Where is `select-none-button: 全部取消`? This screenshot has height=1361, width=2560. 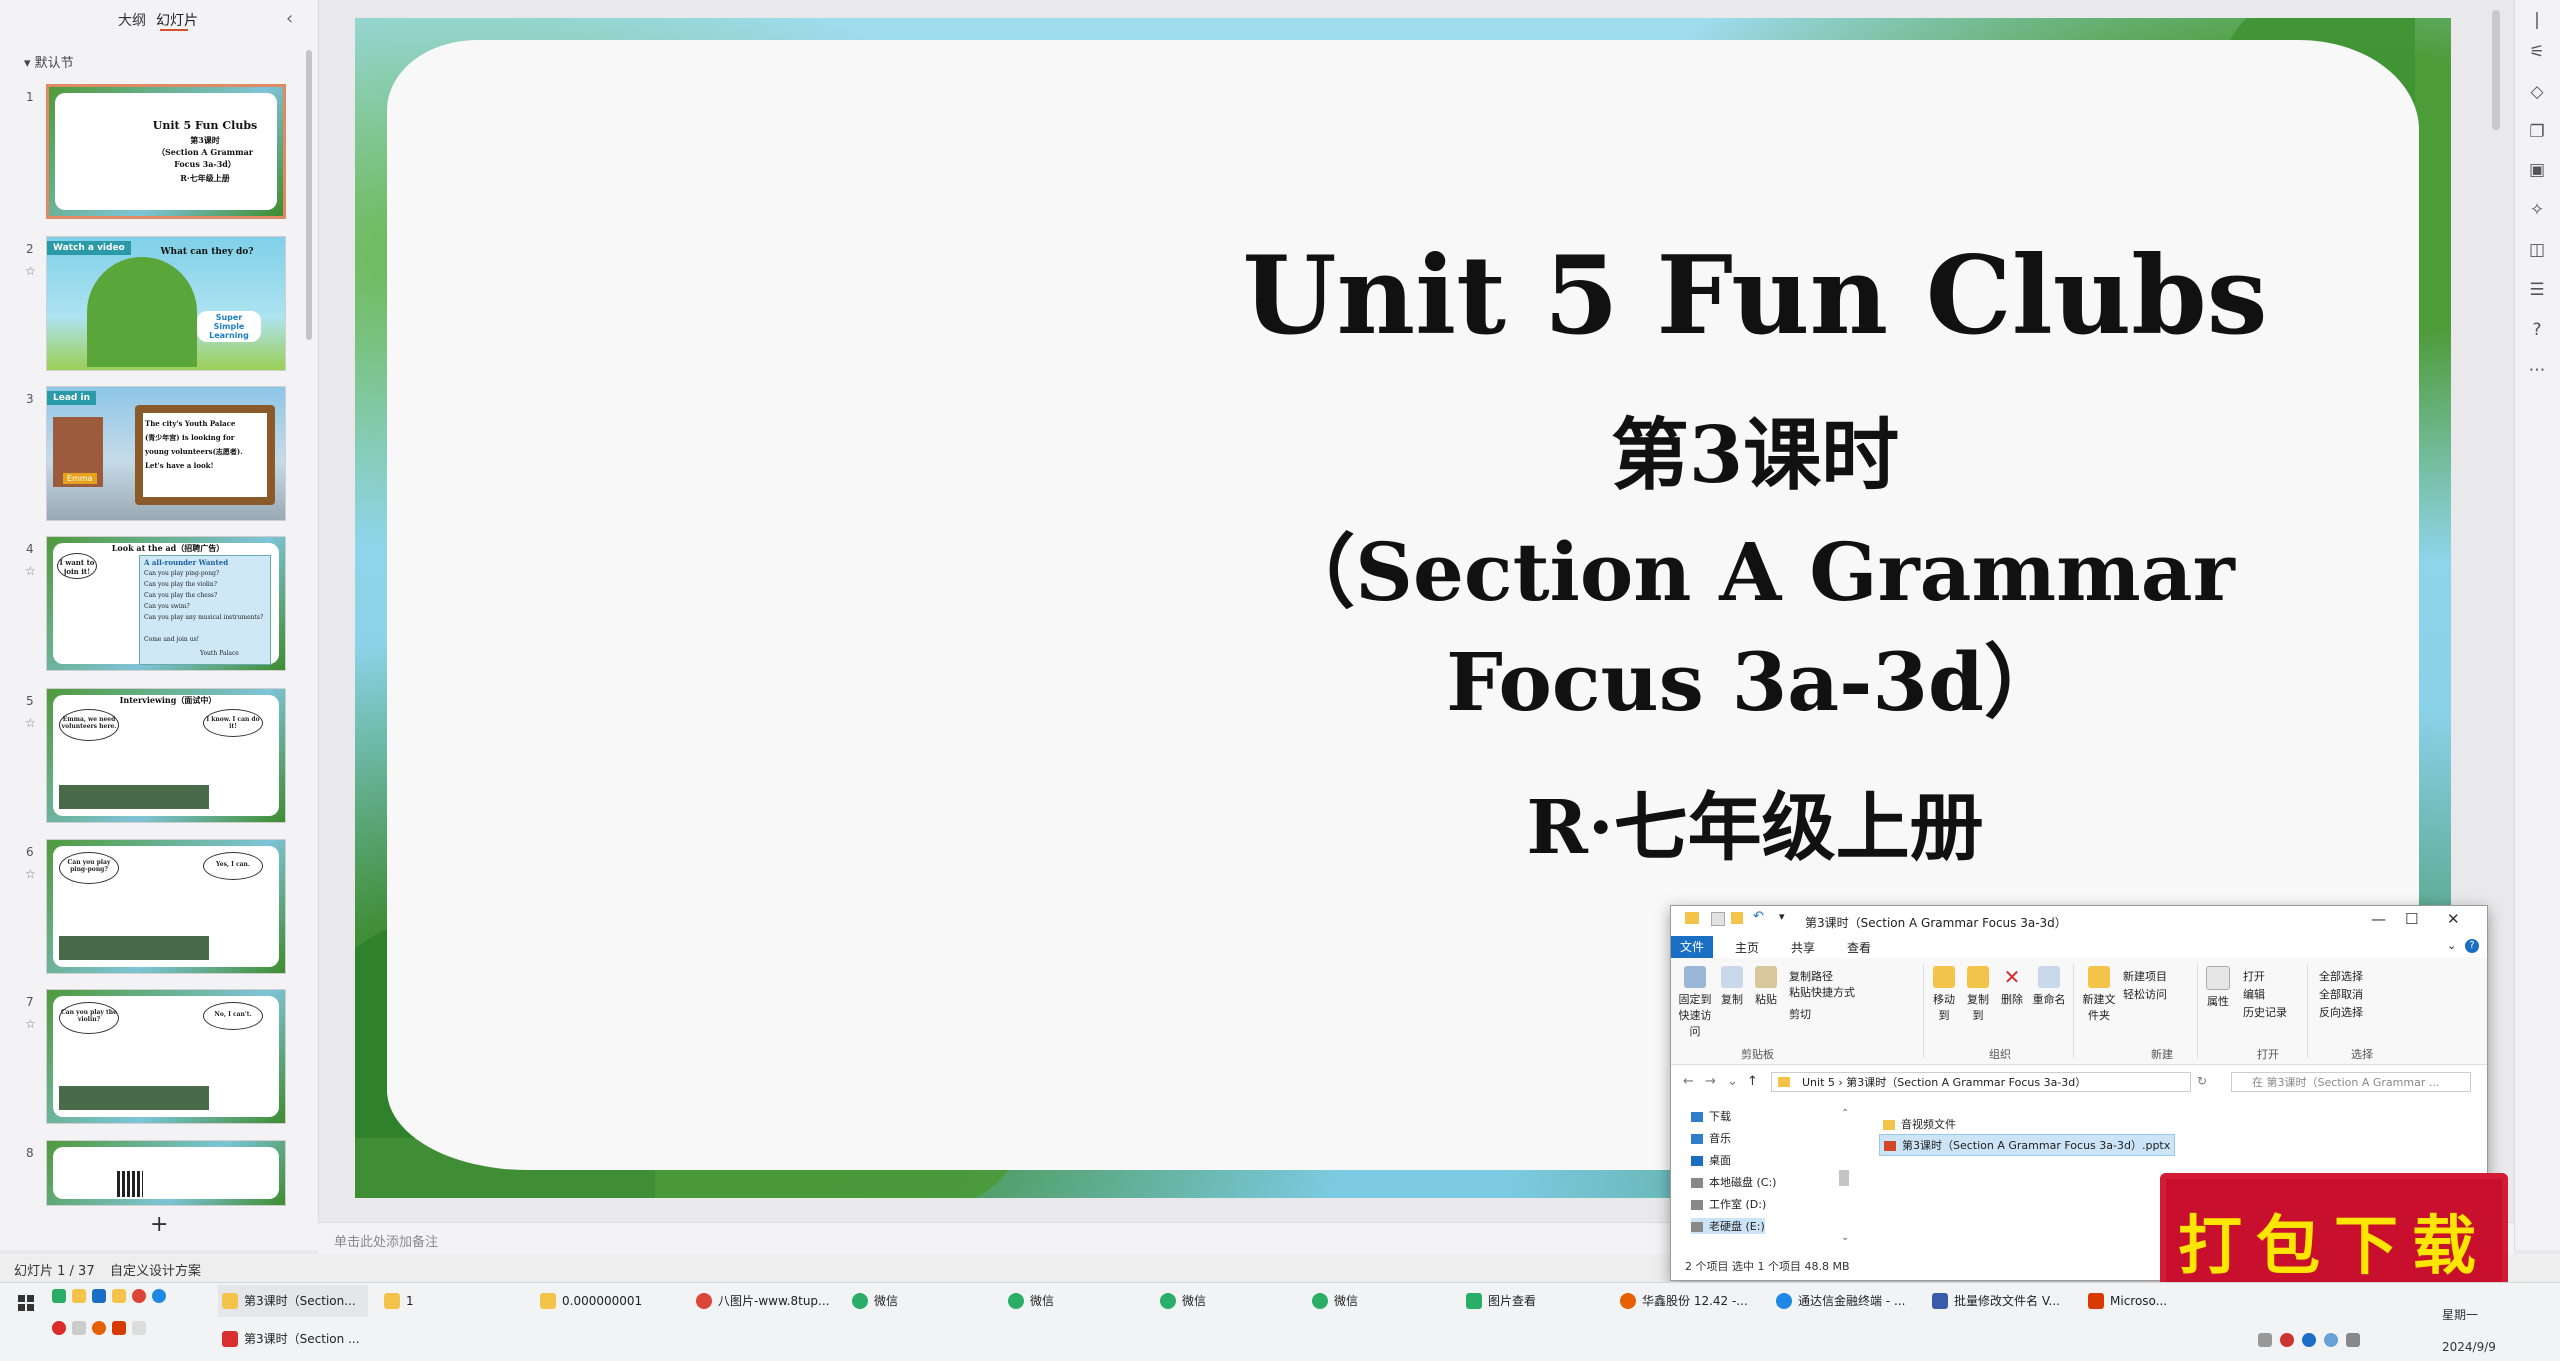 select-none-button: 全部取消 is located at coordinates (2341, 994).